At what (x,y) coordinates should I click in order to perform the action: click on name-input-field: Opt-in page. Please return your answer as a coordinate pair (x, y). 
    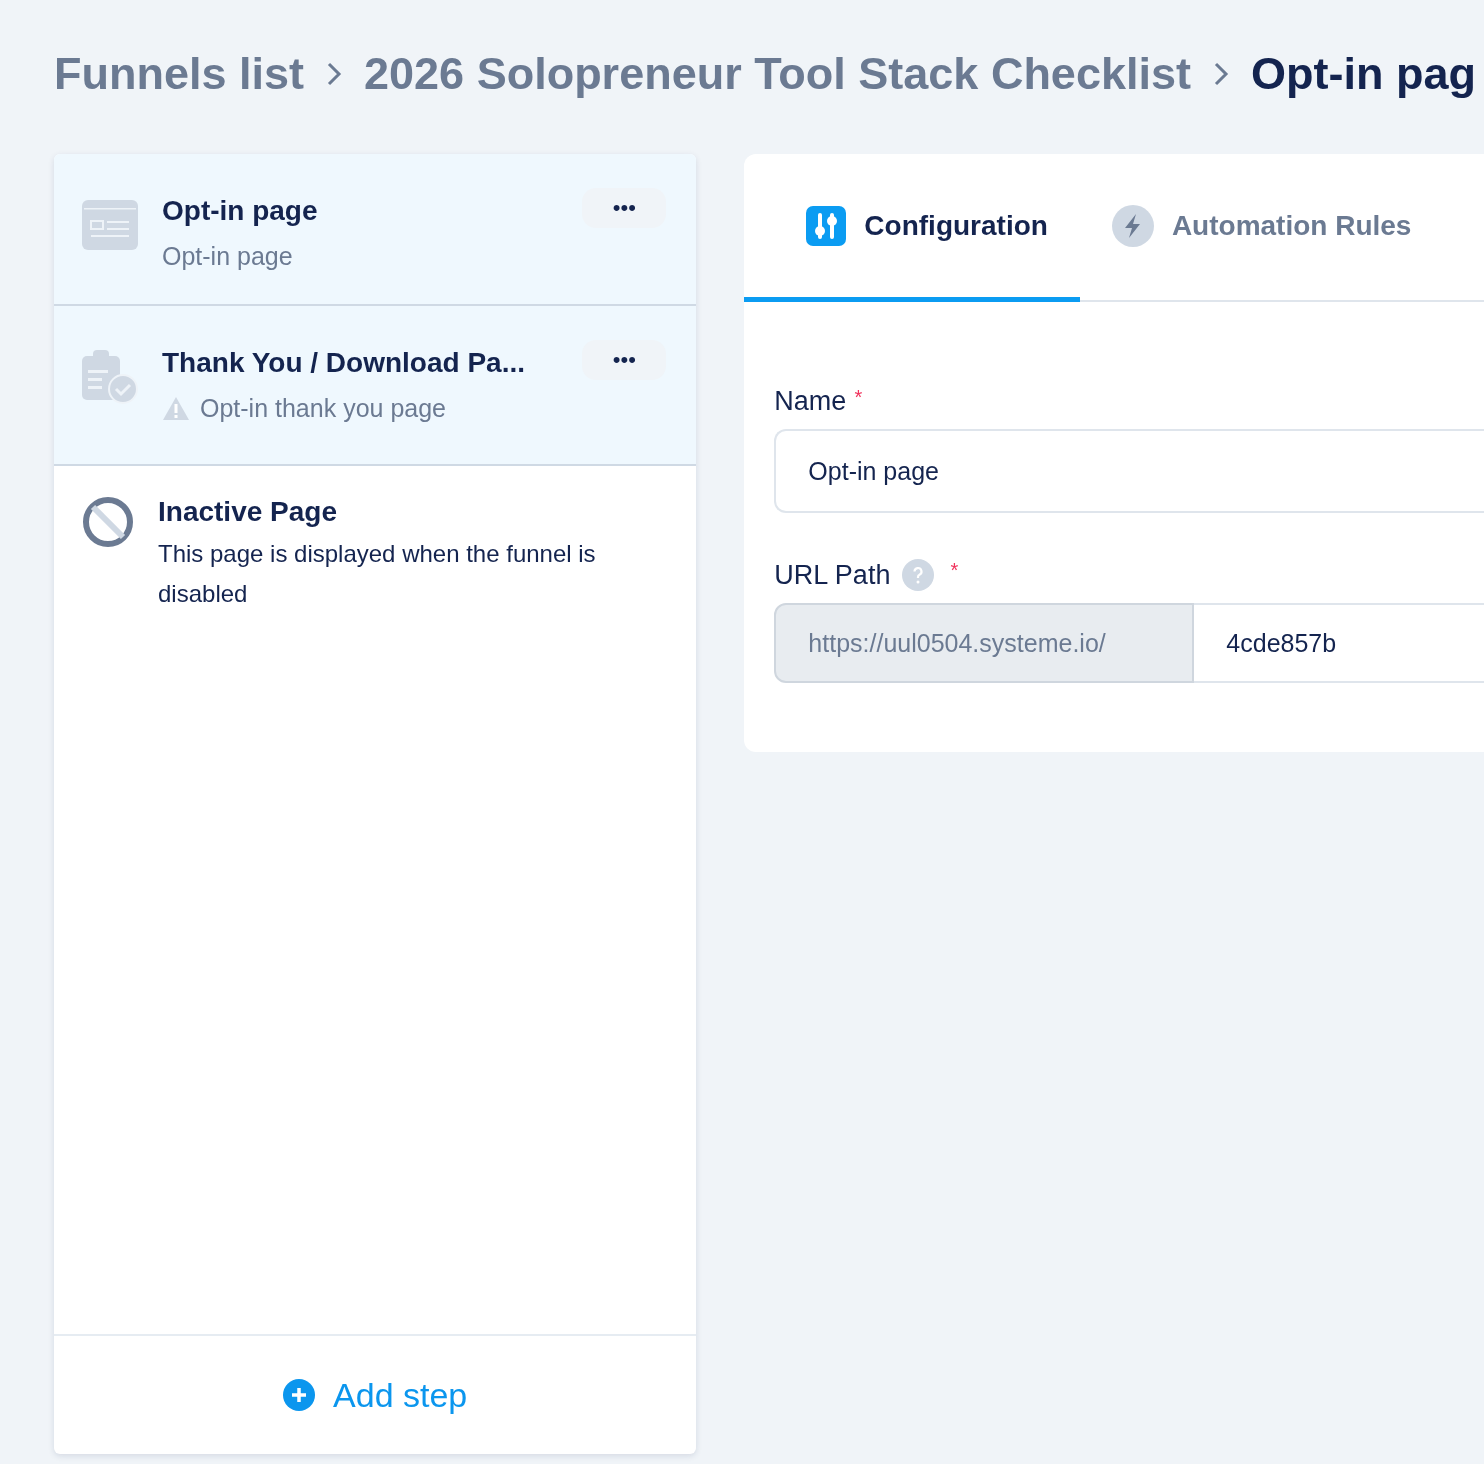
    Looking at the image, I should click on (1129, 471).